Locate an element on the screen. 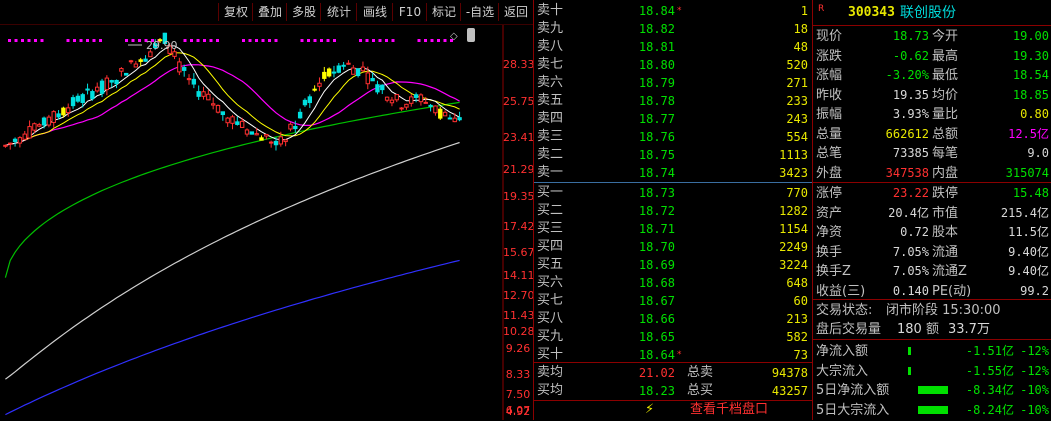 The width and height of the screenshot is (1051, 421). stock-header: R 300343 联创股份 is located at coordinates (932, 13).